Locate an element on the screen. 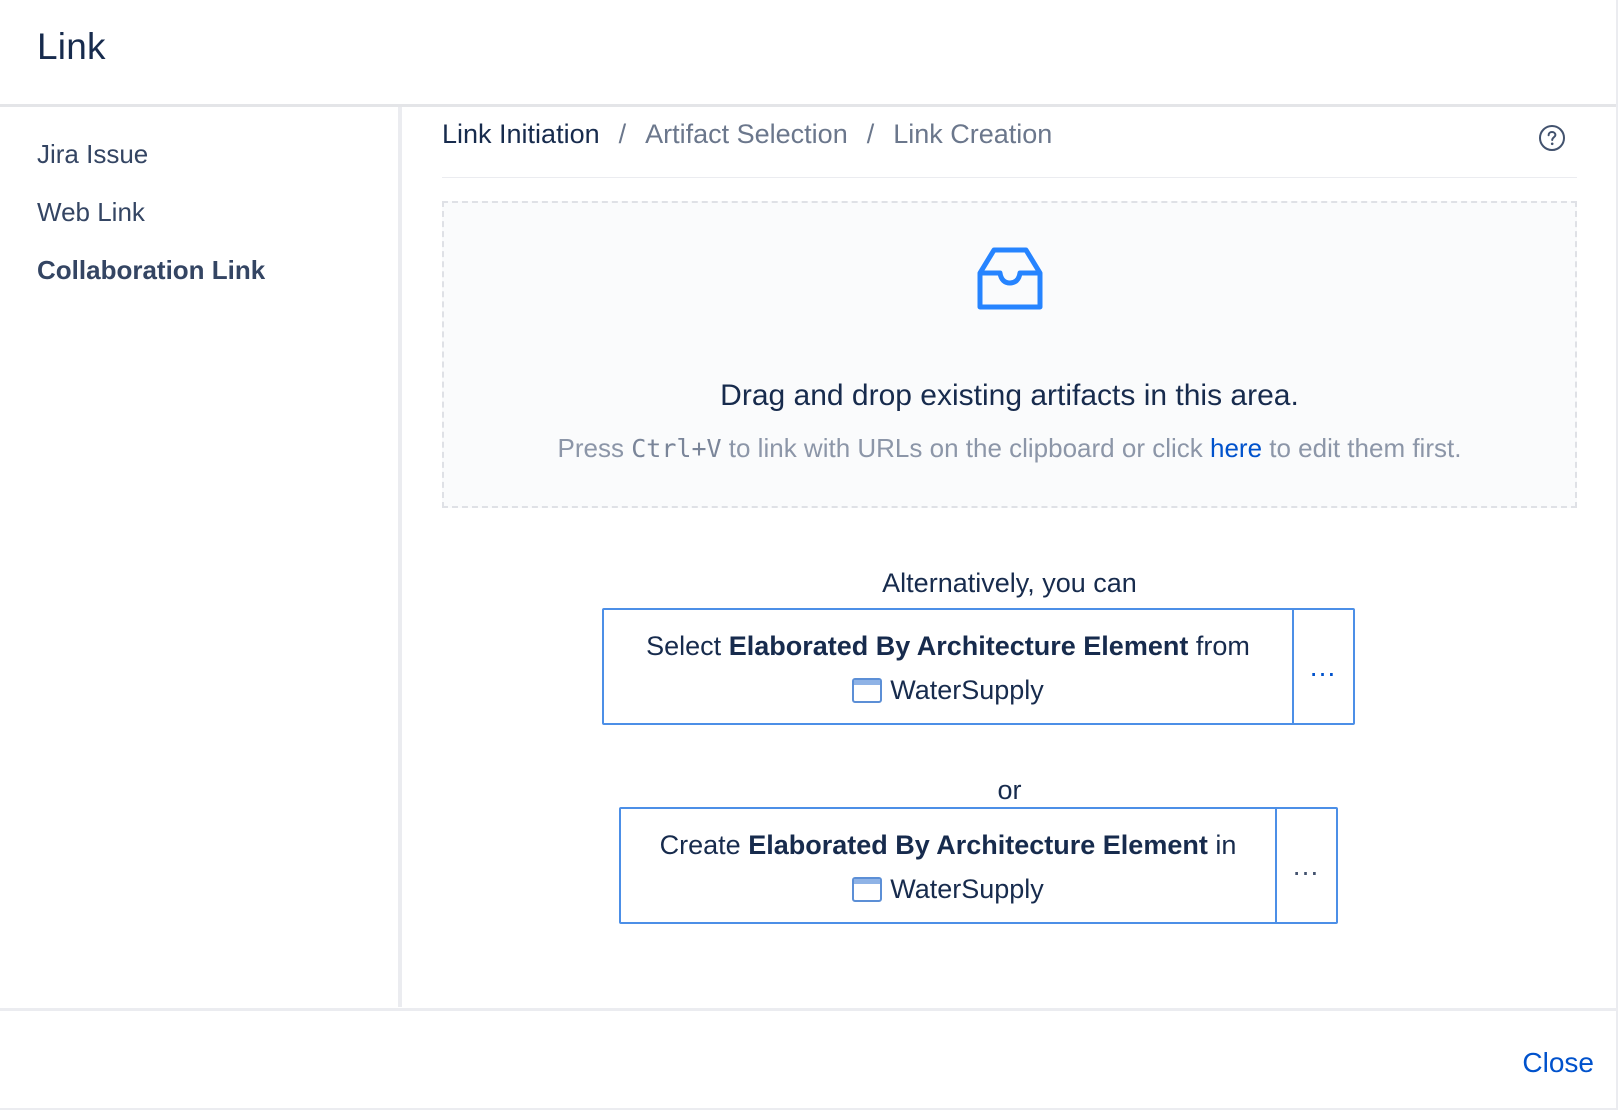 Image resolution: width=1618 pixels, height=1111 pixels. sidebar-item-collaboration-link: Collaboration Link is located at coordinates (151, 270).